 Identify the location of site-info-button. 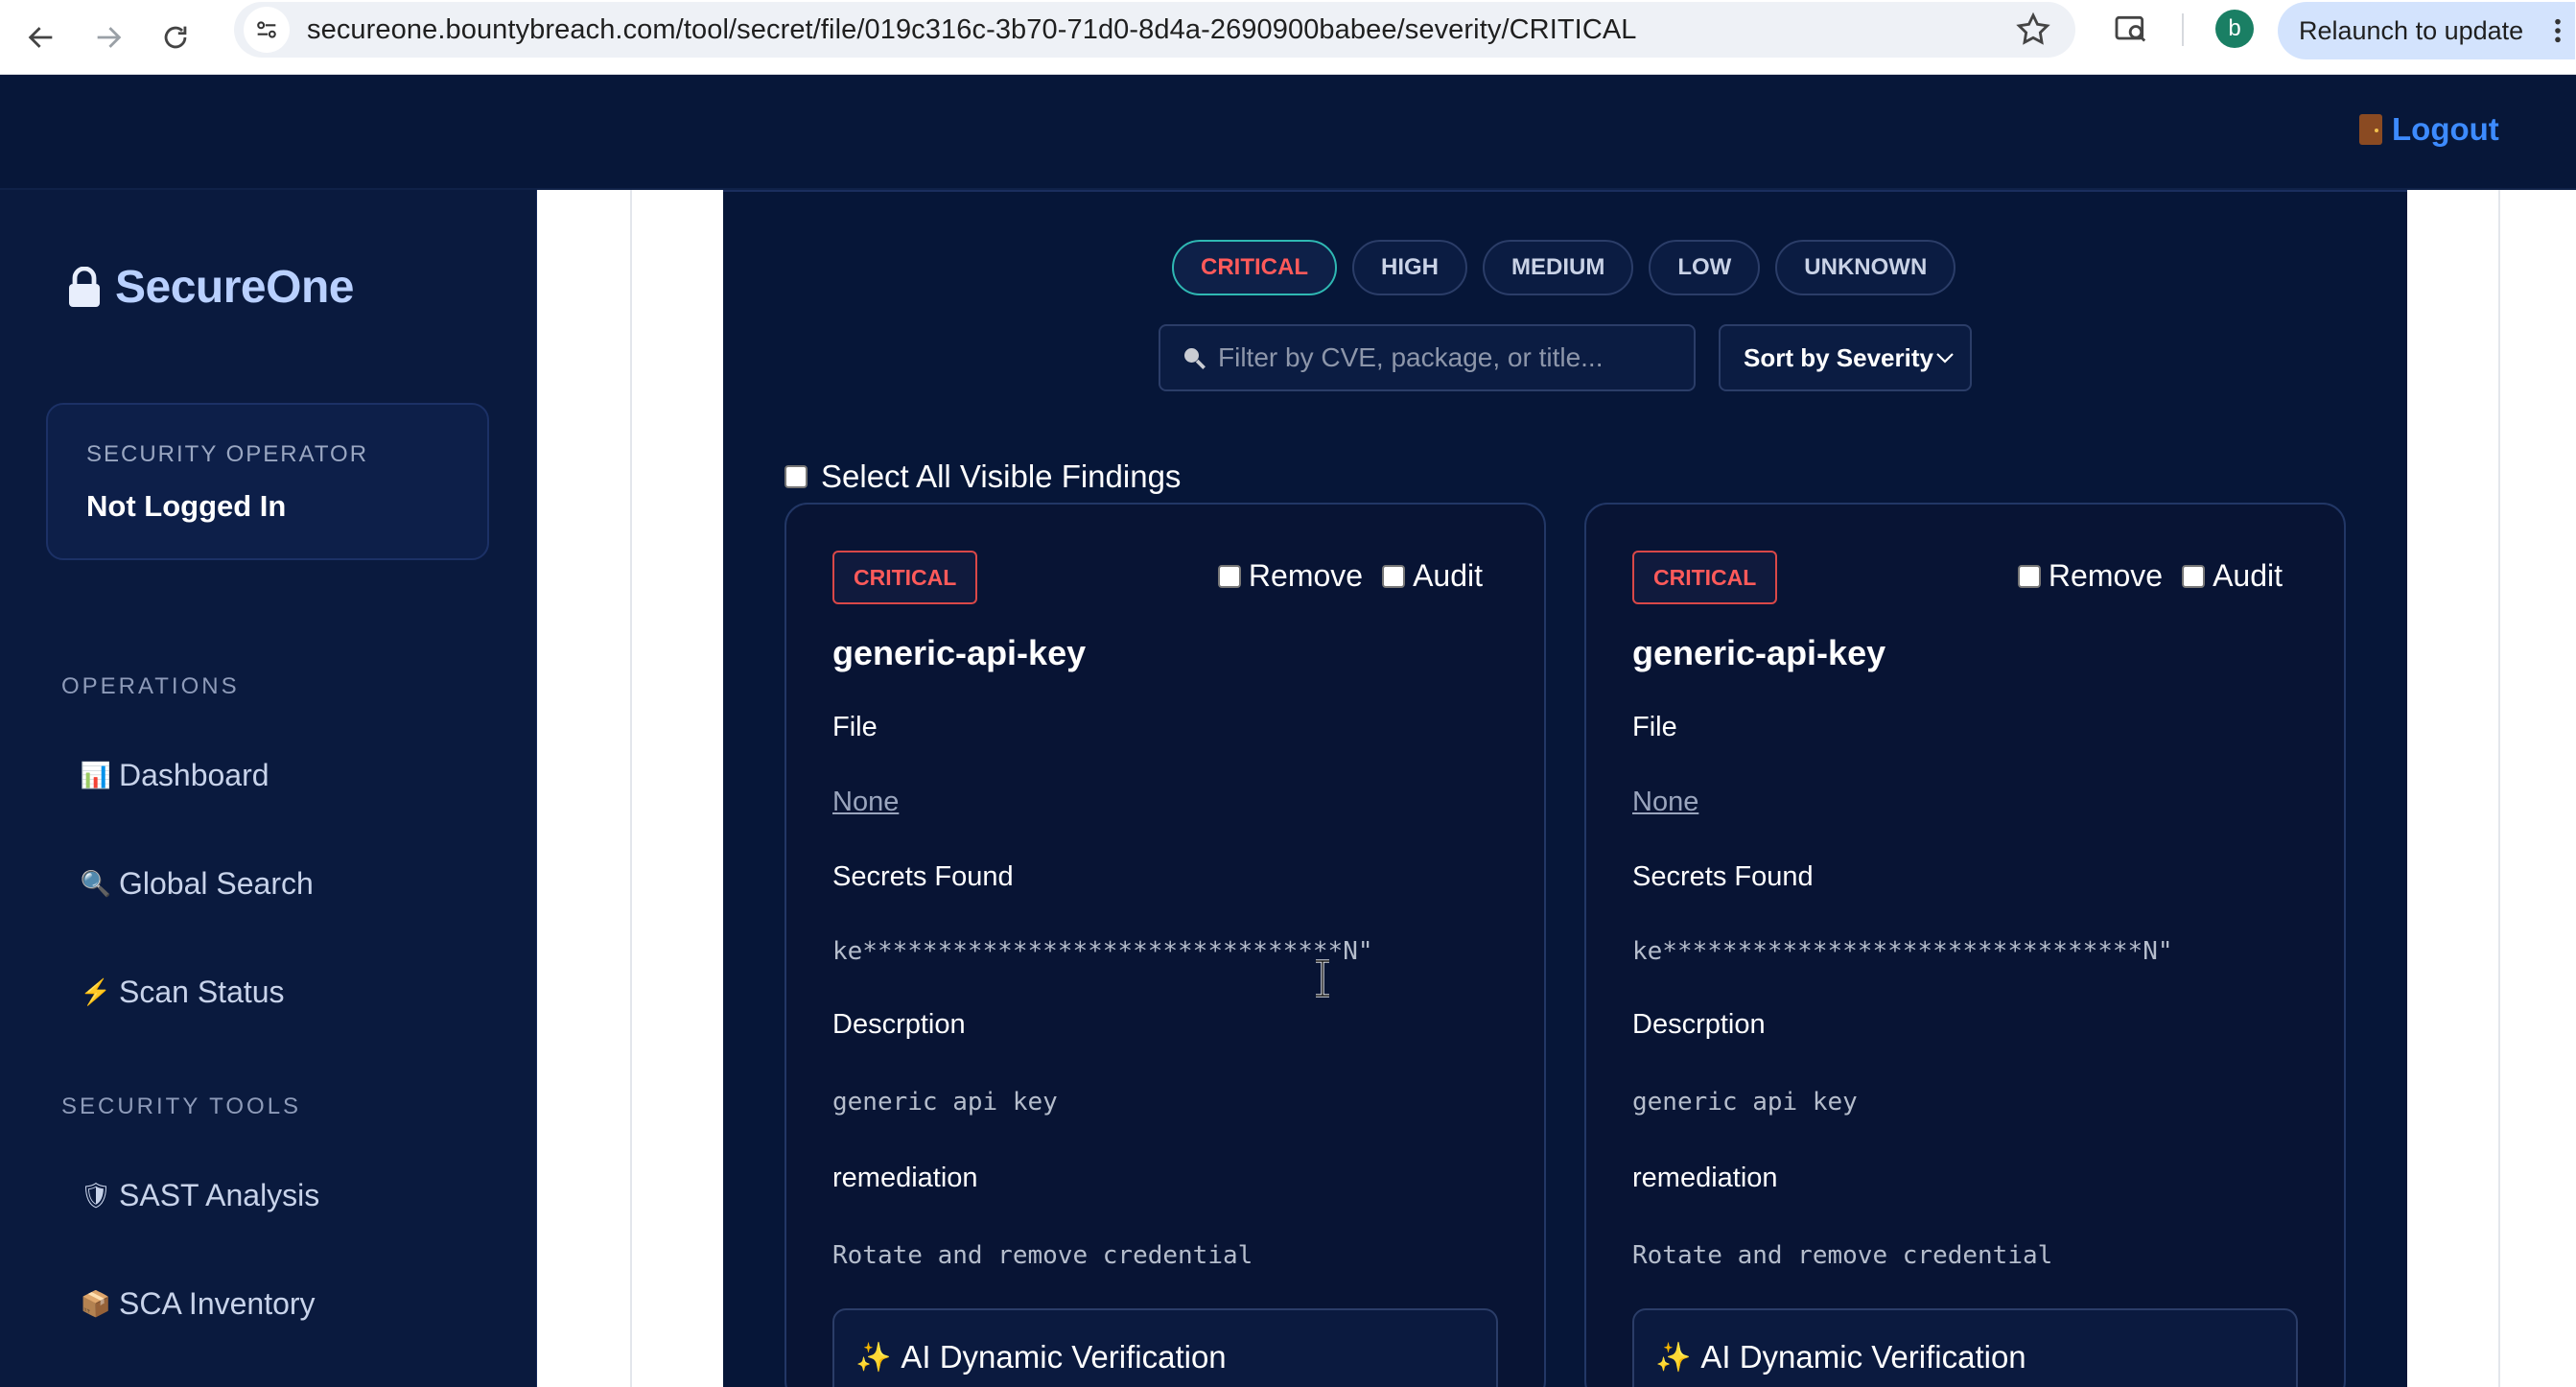
(267, 30).